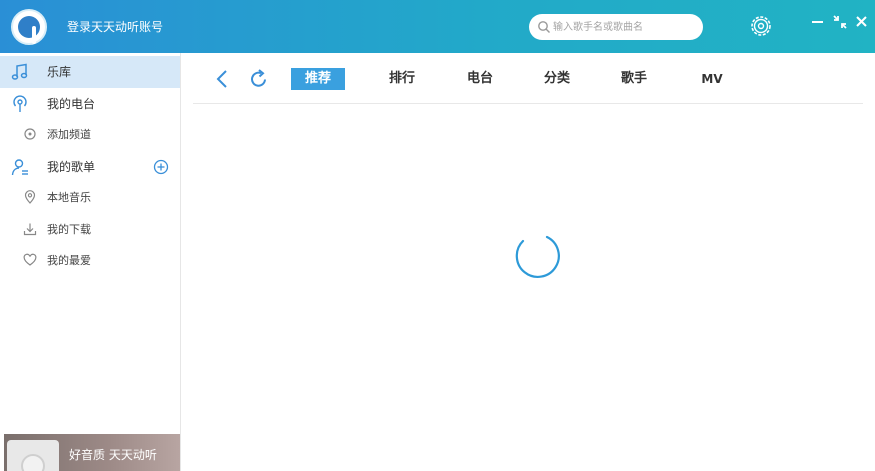 The width and height of the screenshot is (875, 471). I want to click on sidebar-item-label: 添加频道, so click(69, 134).